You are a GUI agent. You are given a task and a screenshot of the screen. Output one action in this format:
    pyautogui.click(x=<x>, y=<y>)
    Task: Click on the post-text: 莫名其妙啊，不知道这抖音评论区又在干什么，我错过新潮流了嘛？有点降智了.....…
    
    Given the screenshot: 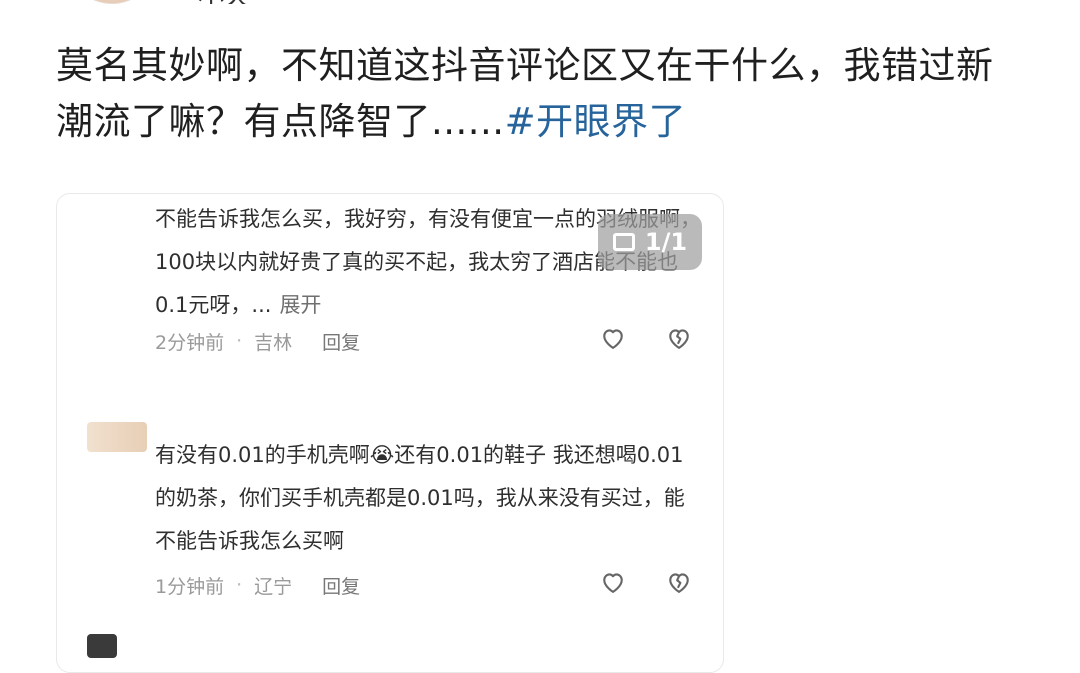 What is the action you would take?
    pyautogui.click(x=536, y=94)
    